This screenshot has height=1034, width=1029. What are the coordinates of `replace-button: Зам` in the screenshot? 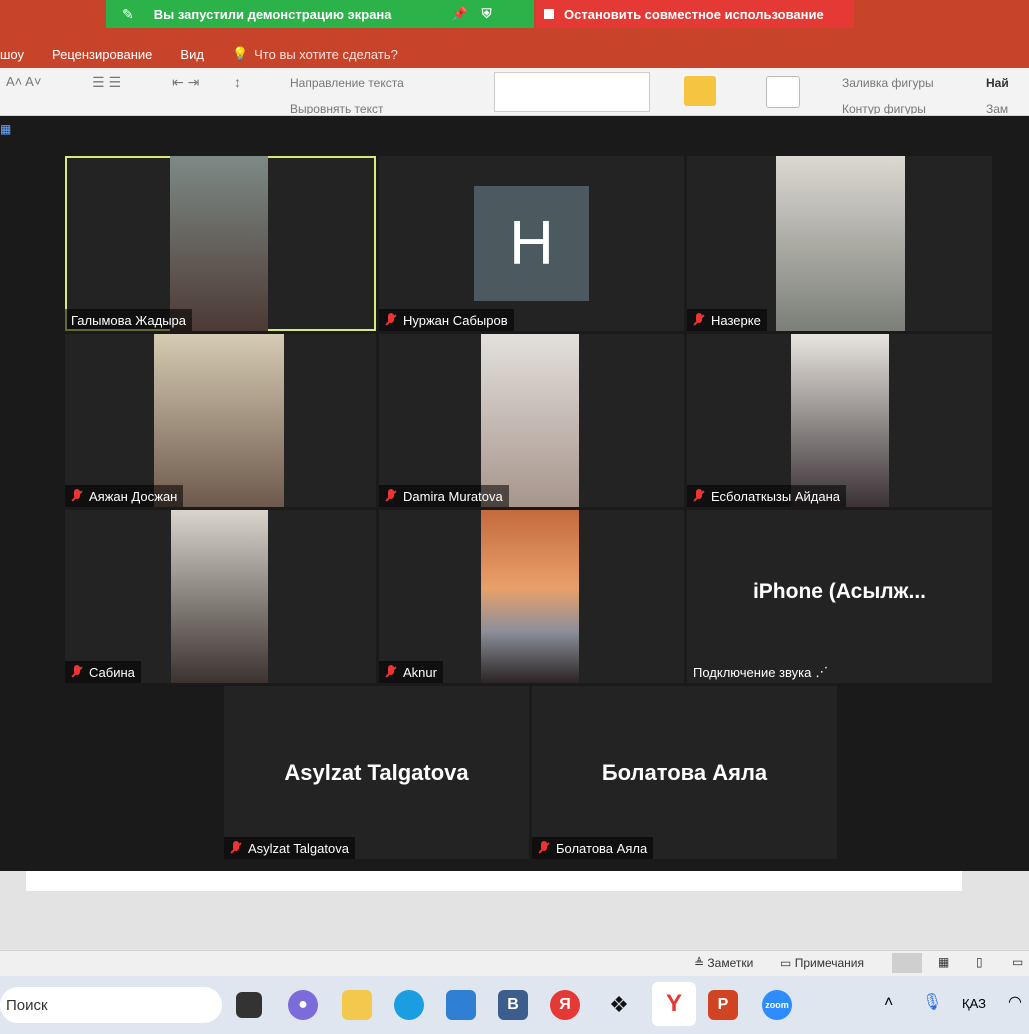 It's located at (997, 108).